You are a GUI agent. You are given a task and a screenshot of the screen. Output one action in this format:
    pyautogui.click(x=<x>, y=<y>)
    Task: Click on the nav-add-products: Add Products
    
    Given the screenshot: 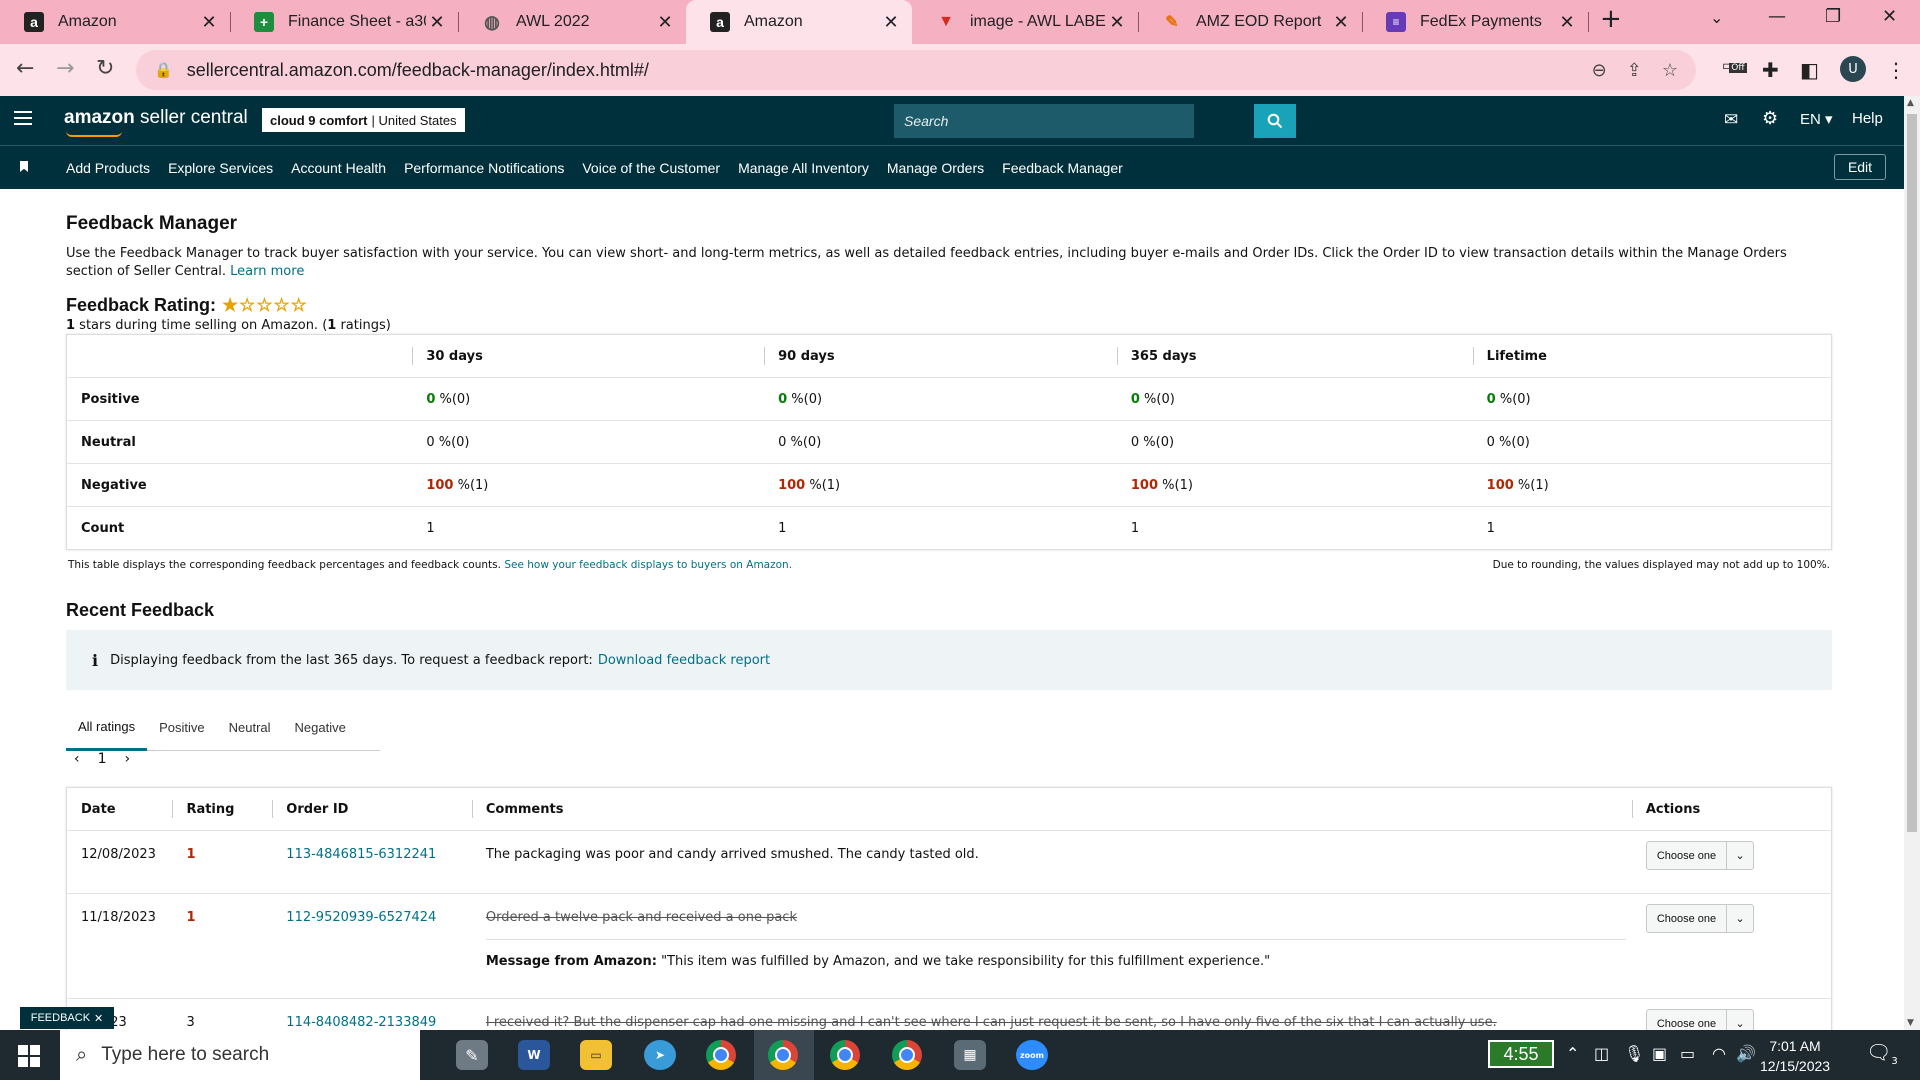 What is the action you would take?
    pyautogui.click(x=108, y=168)
    